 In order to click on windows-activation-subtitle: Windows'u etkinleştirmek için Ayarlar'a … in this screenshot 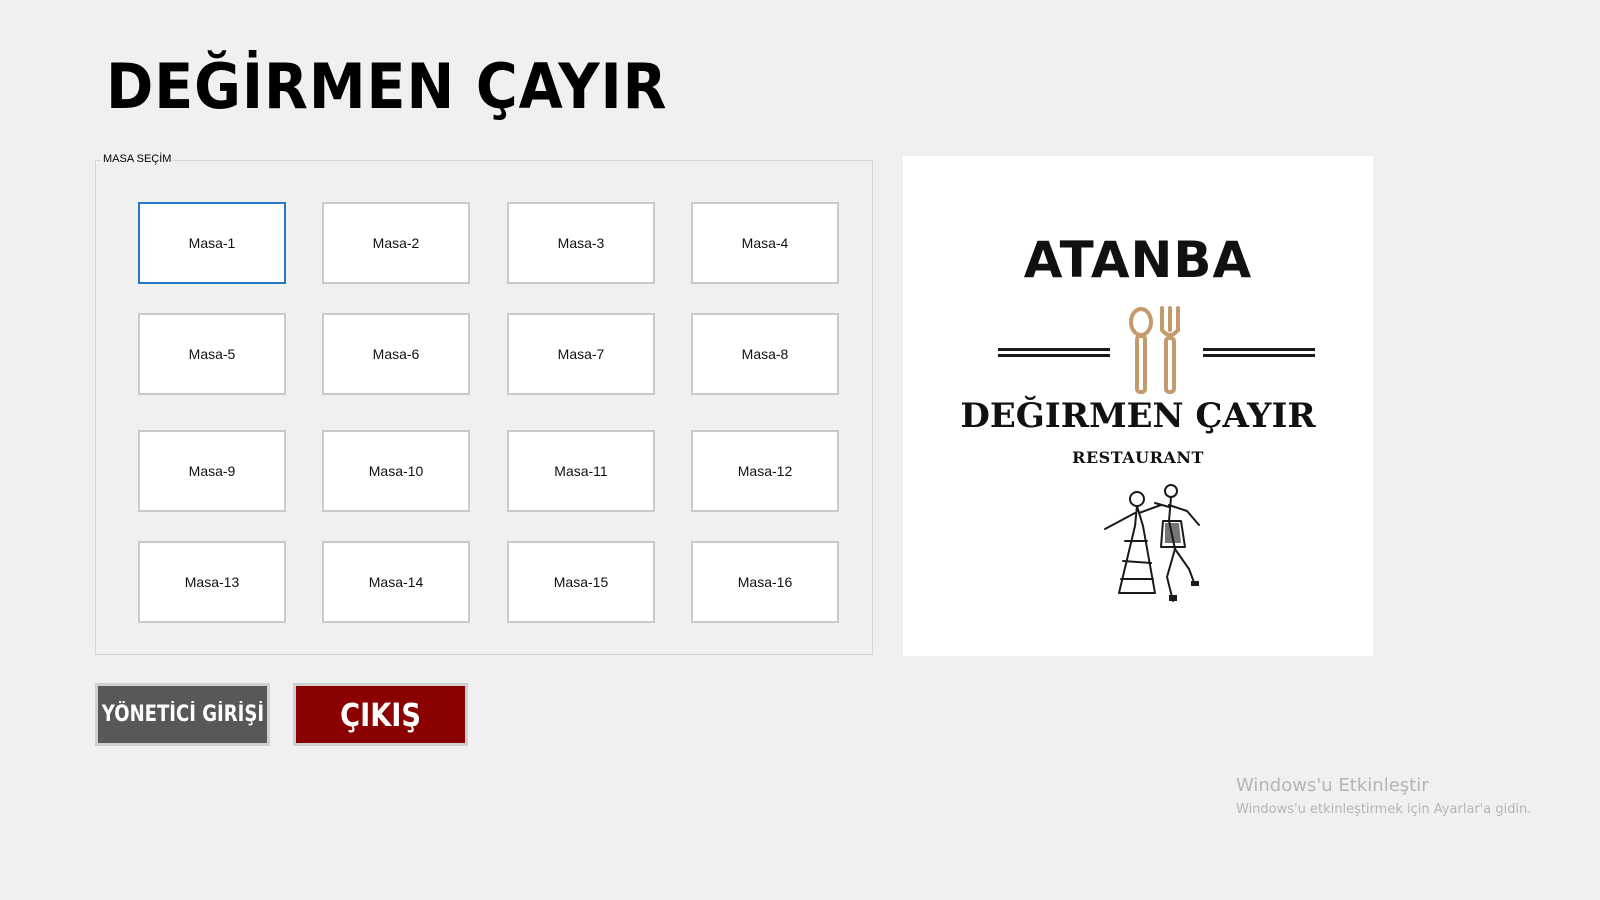, I will do `click(1384, 809)`.